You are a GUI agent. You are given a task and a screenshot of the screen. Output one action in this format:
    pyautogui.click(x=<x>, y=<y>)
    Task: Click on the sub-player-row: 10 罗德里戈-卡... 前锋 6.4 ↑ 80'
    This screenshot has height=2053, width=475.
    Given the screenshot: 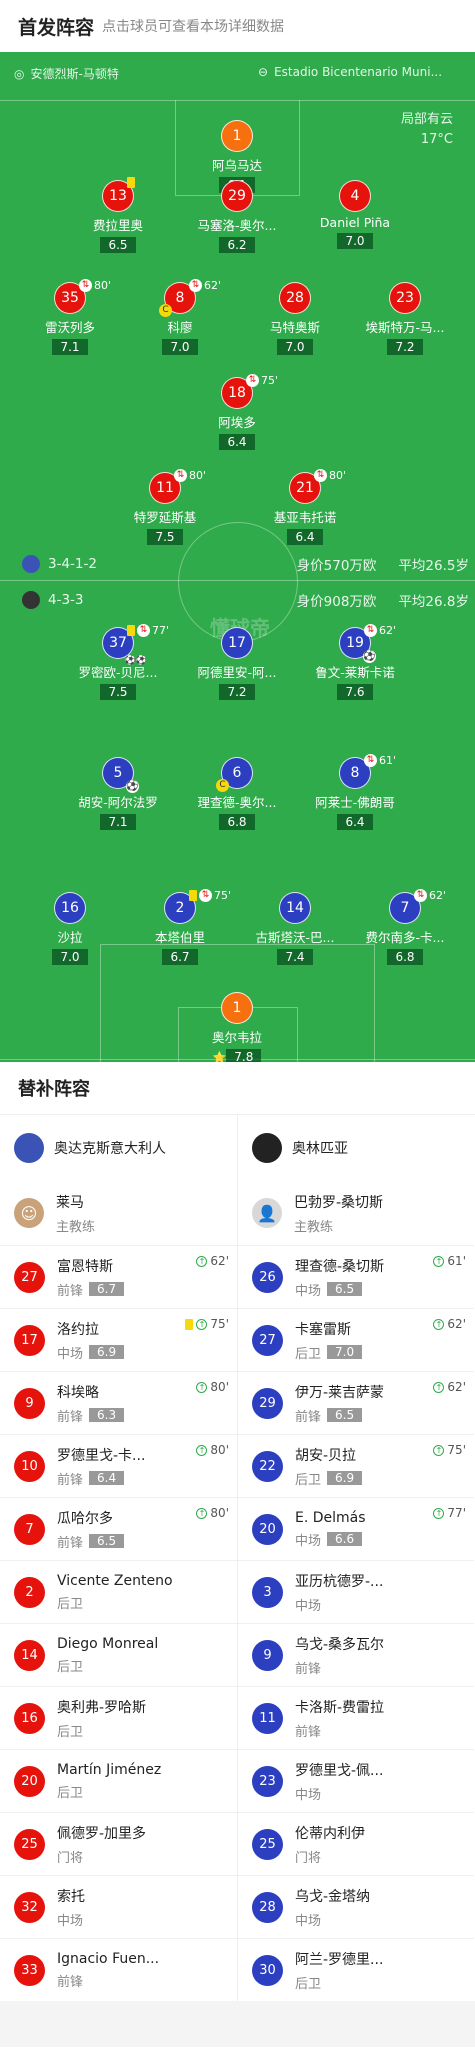 What is the action you would take?
    pyautogui.click(x=118, y=1465)
    